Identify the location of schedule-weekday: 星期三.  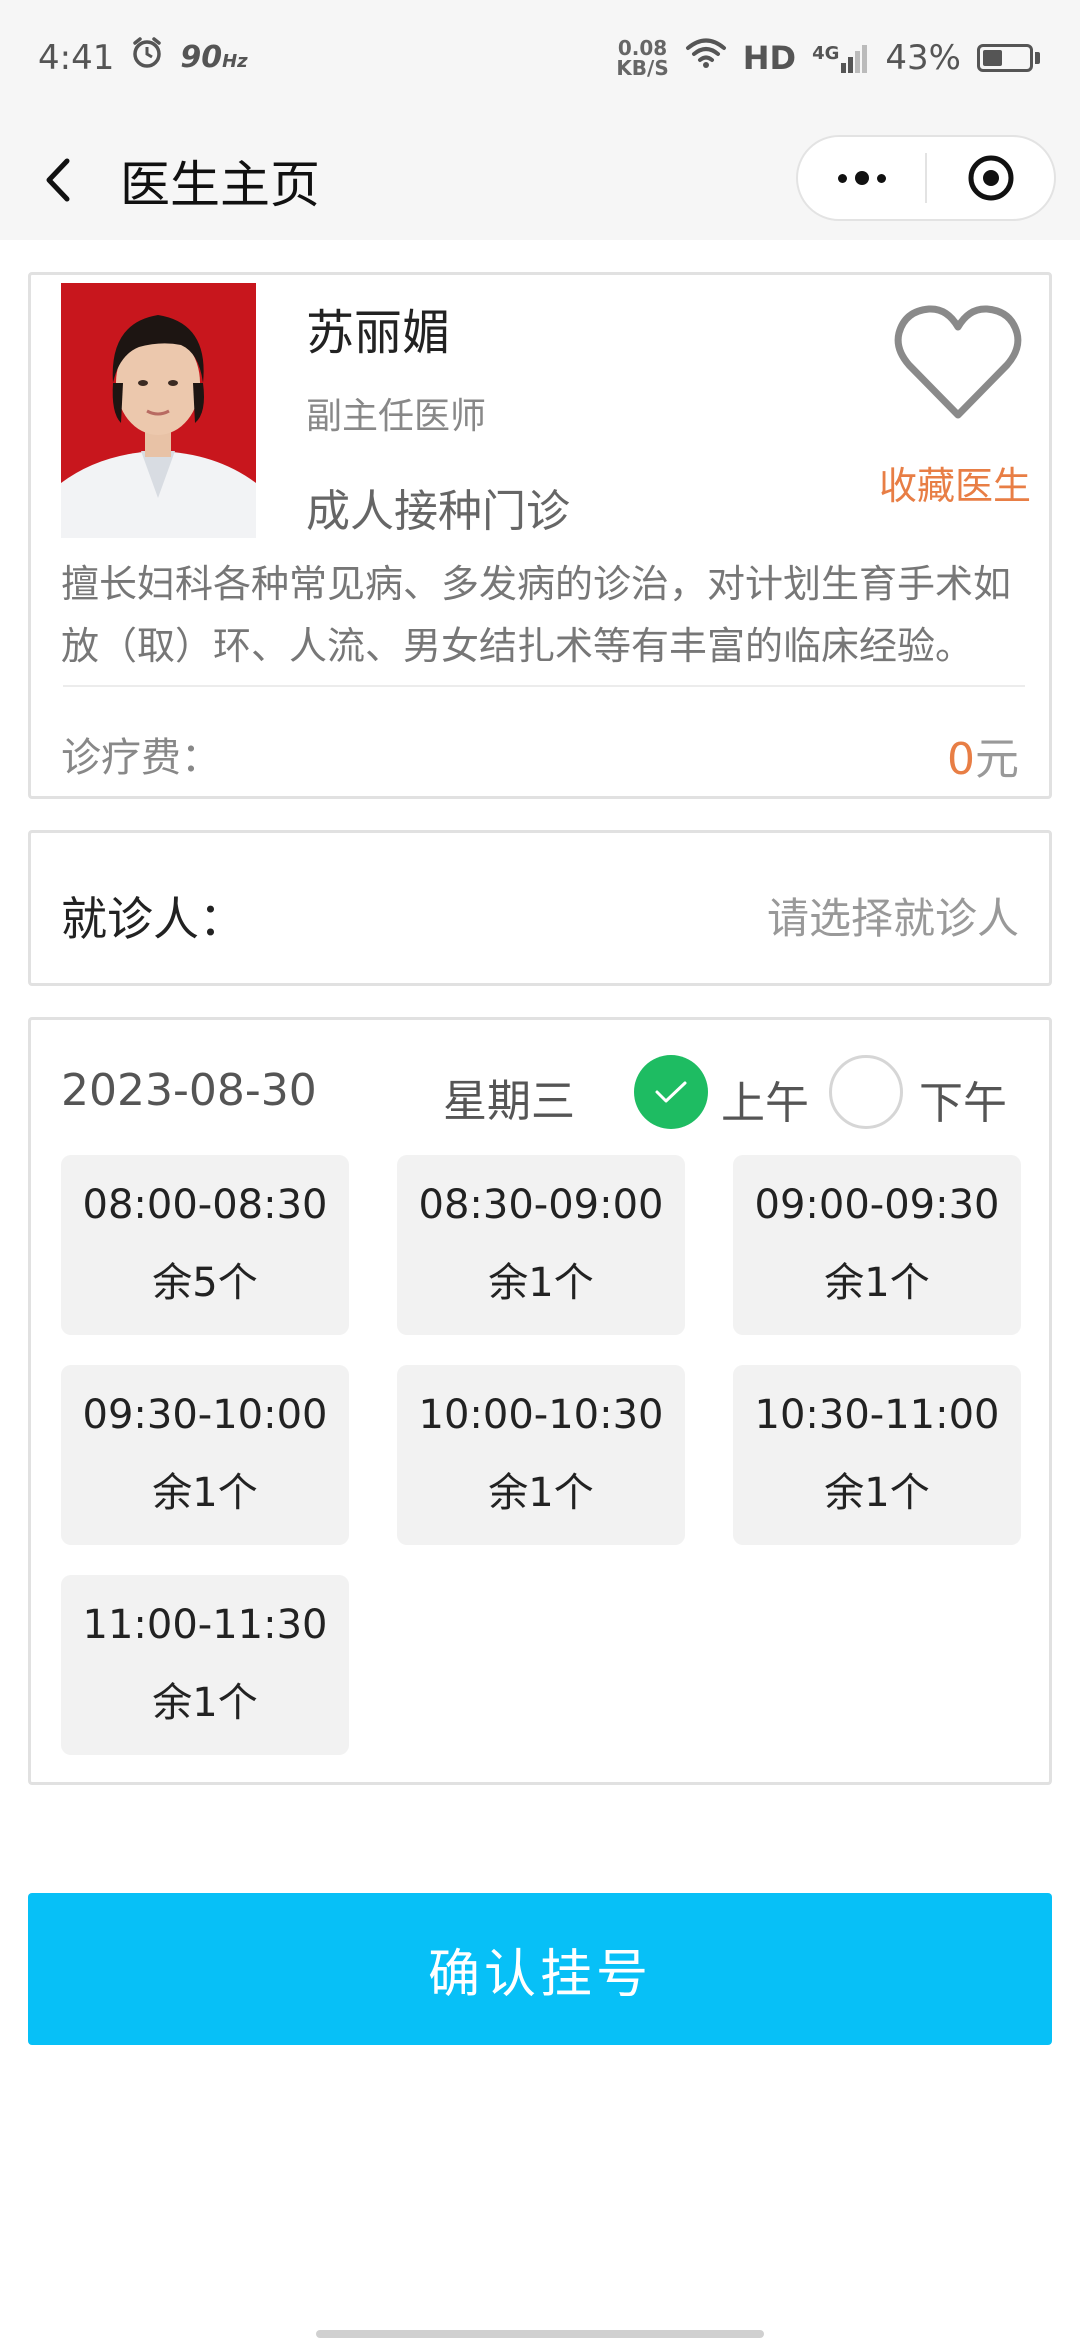
(509, 1101).